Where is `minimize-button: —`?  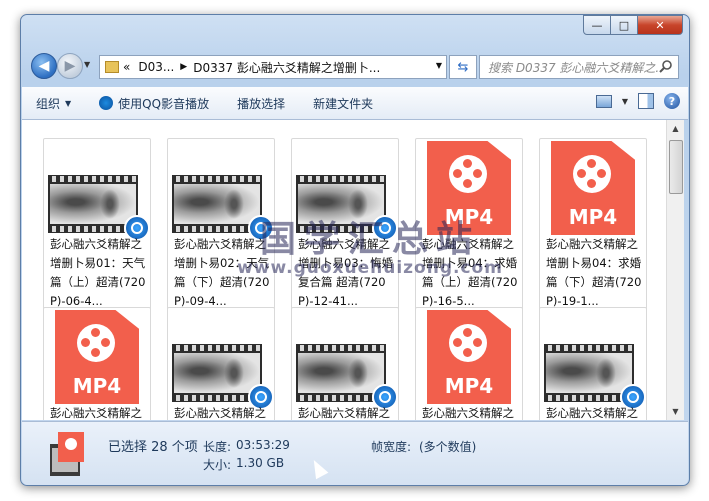 minimize-button: — is located at coordinates (597, 25).